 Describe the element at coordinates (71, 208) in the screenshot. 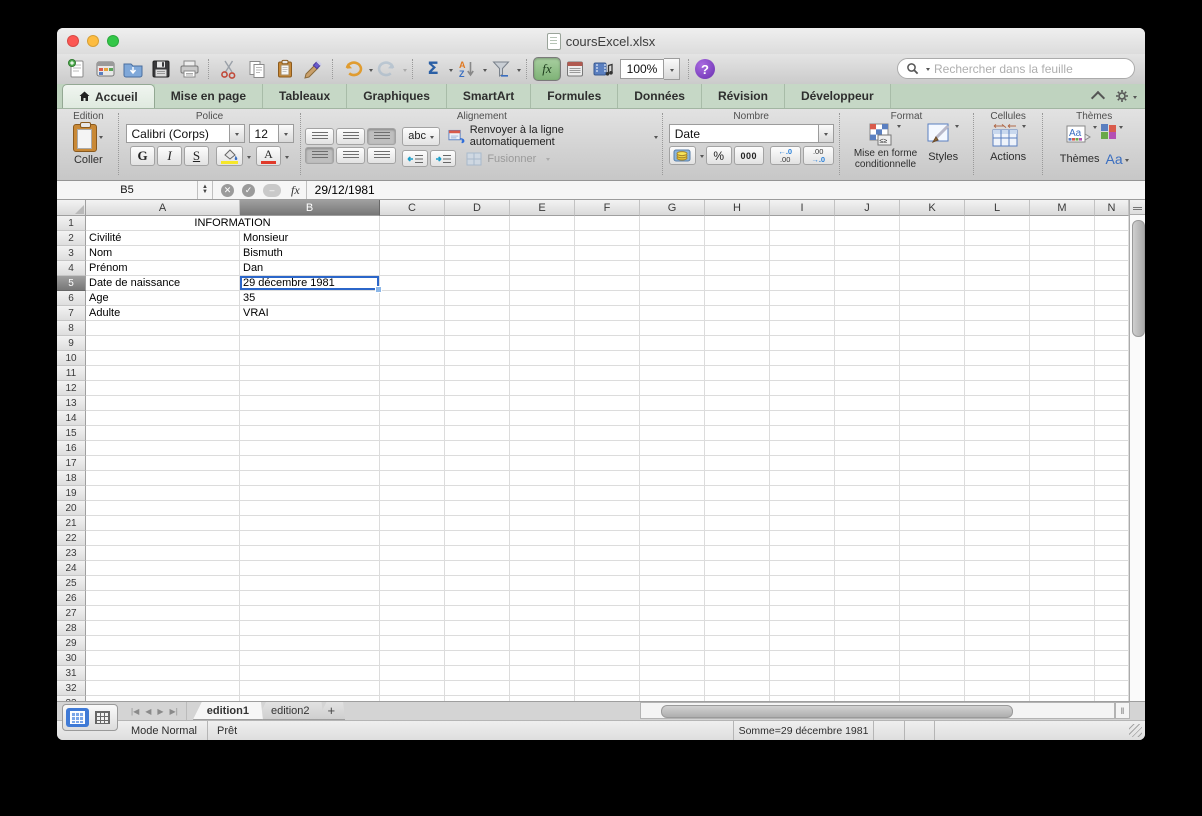

I see `select-all-corner` at that location.